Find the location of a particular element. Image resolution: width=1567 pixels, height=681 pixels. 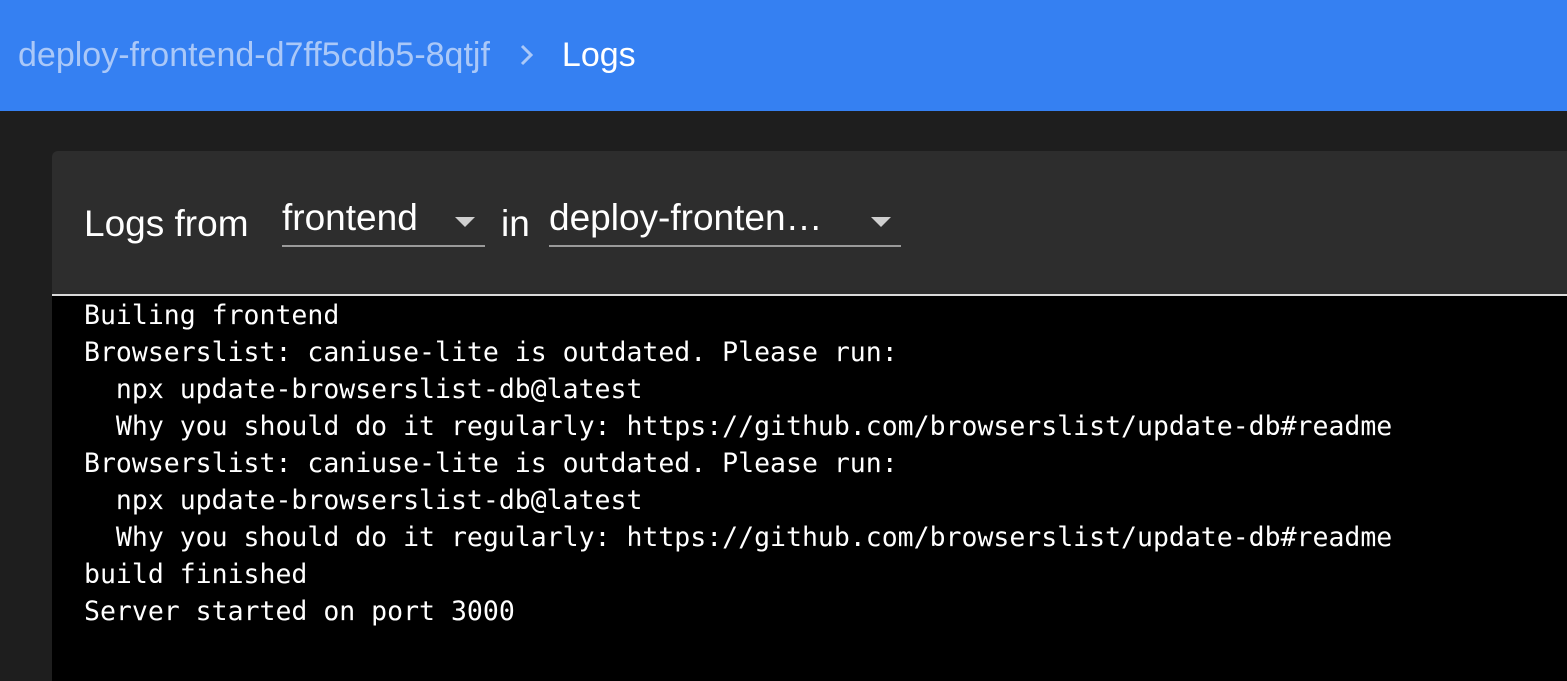

chevron-right-icon is located at coordinates (527, 54).